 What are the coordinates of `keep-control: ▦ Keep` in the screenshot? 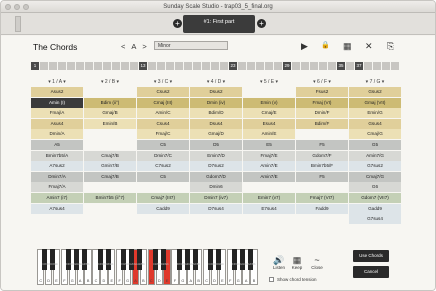 It's located at (297, 262).